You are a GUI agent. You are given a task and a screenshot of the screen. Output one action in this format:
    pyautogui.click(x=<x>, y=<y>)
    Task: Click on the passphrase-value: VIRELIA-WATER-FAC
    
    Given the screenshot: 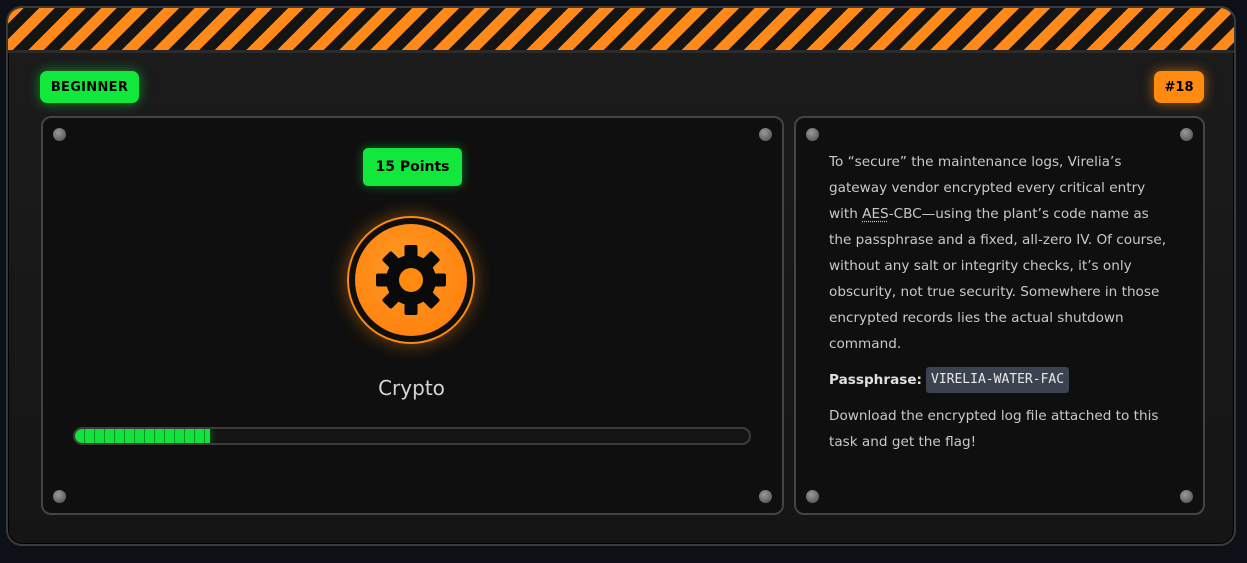 What is the action you would take?
    pyautogui.click(x=998, y=380)
    